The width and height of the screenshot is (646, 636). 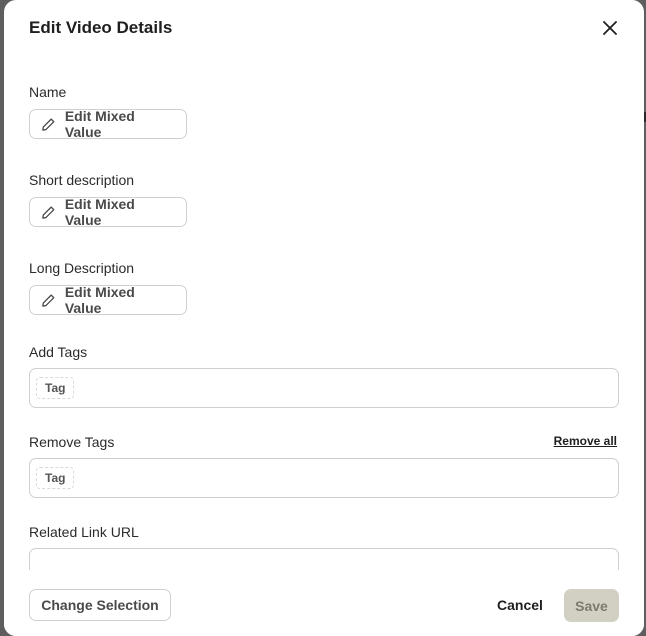 I want to click on related-link-url-input, so click(x=324, y=559).